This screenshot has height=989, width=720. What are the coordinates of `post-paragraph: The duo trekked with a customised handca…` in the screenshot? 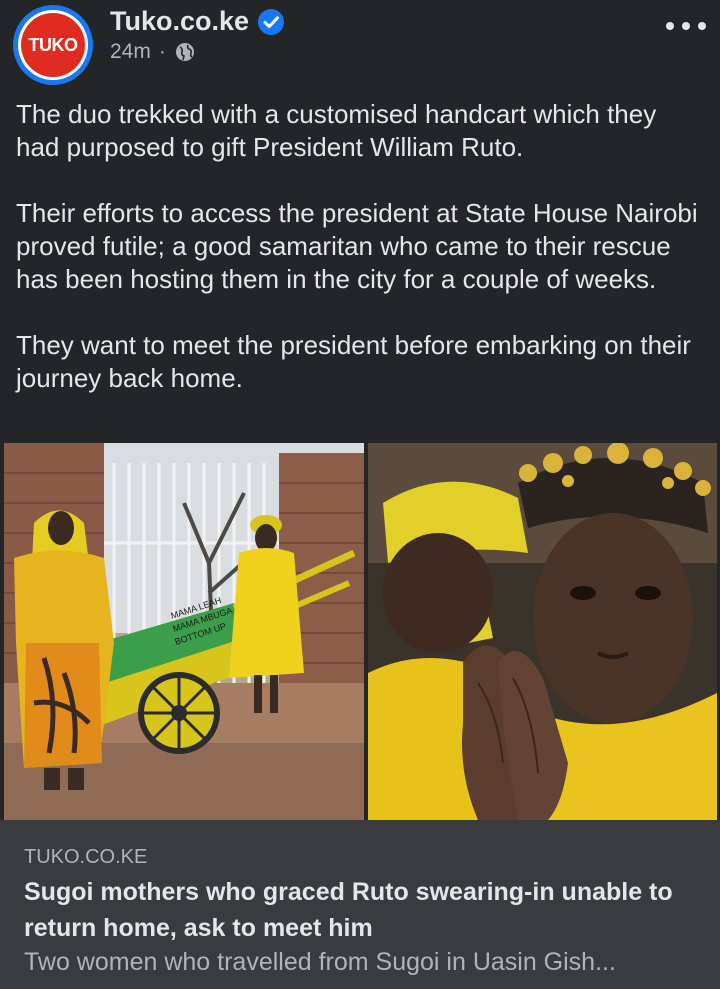 It's located at (336, 130).